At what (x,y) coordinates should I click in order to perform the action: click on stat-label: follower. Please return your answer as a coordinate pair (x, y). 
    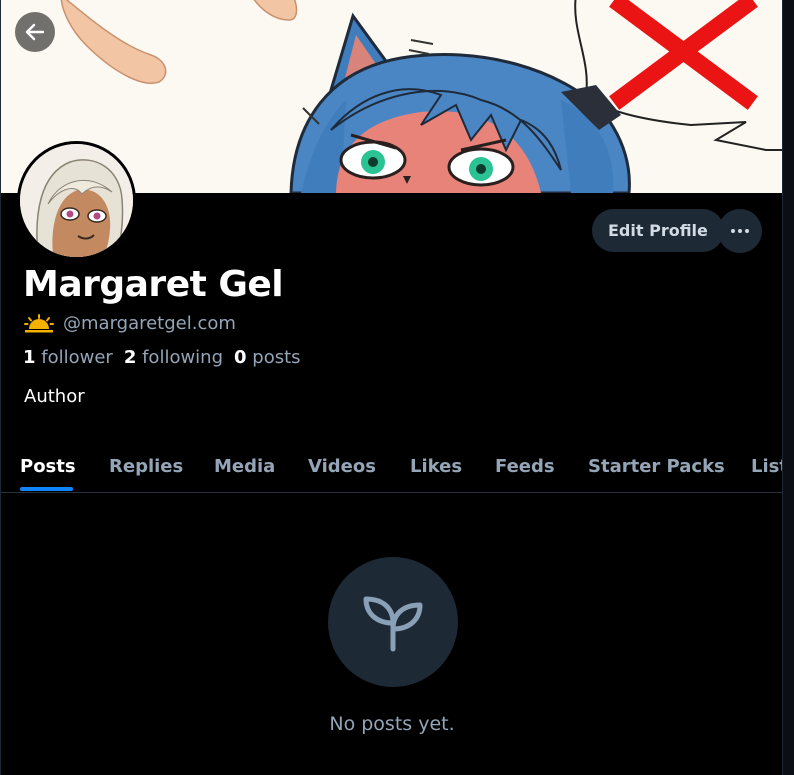
    Looking at the image, I should click on (77, 357).